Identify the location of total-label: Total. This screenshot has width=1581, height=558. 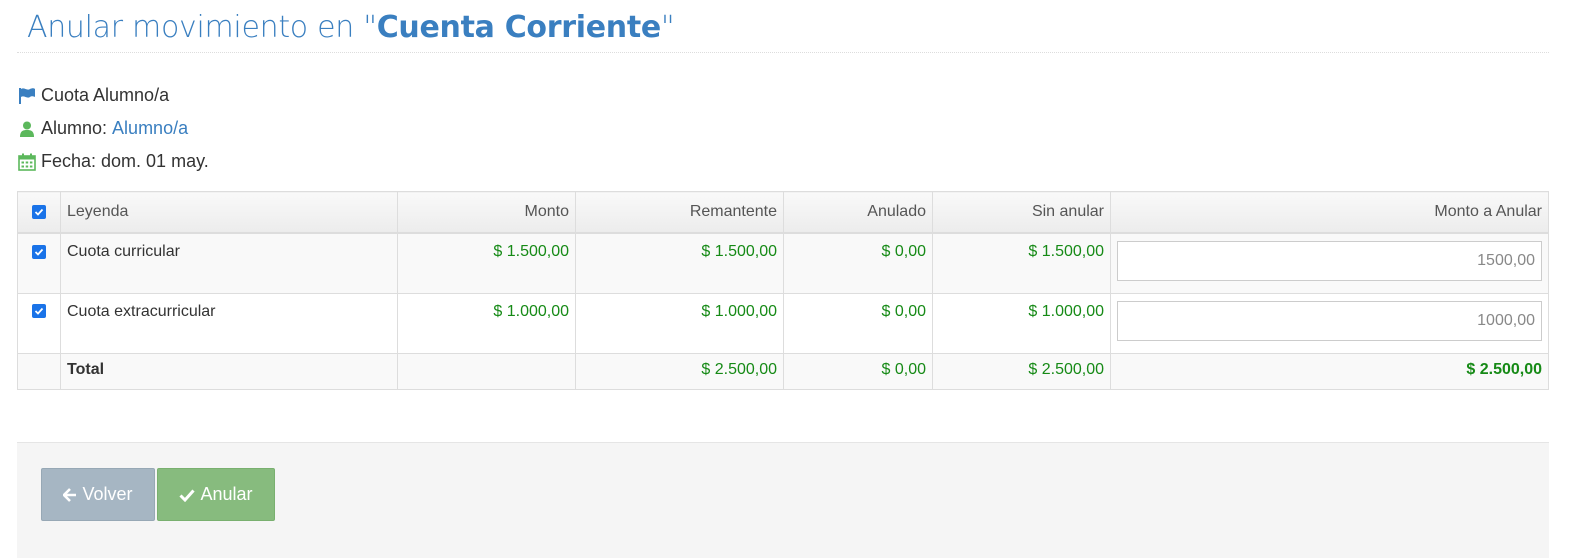
(229, 371).